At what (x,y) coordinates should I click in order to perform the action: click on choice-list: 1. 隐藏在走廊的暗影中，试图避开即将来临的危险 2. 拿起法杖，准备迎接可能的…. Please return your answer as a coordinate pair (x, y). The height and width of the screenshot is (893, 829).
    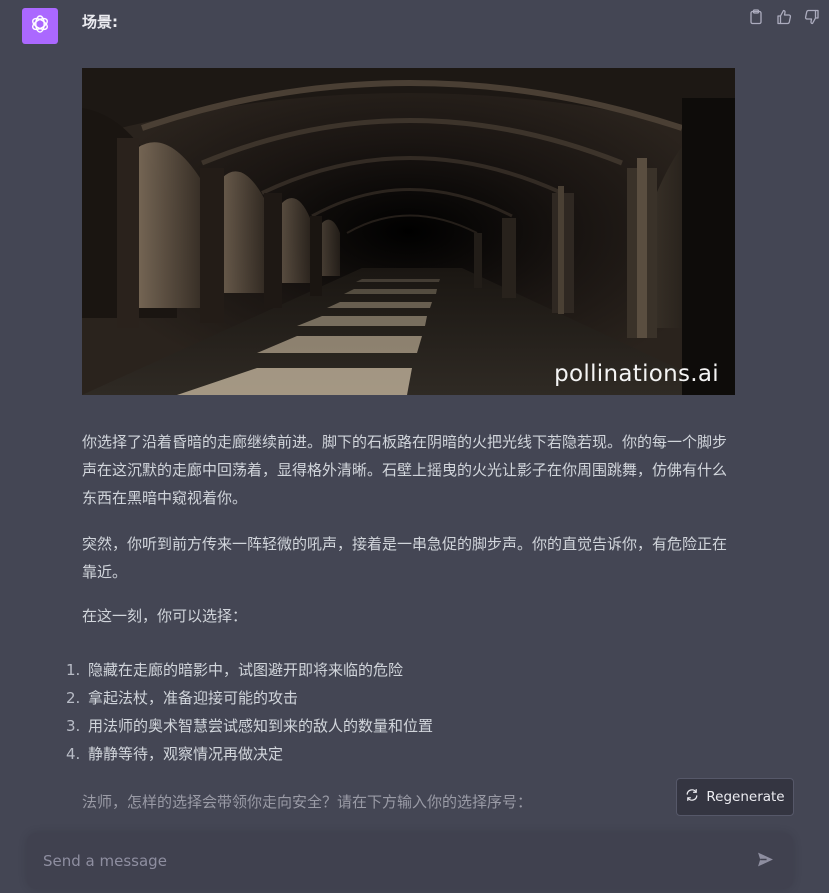
    Looking at the image, I should click on (249, 712).